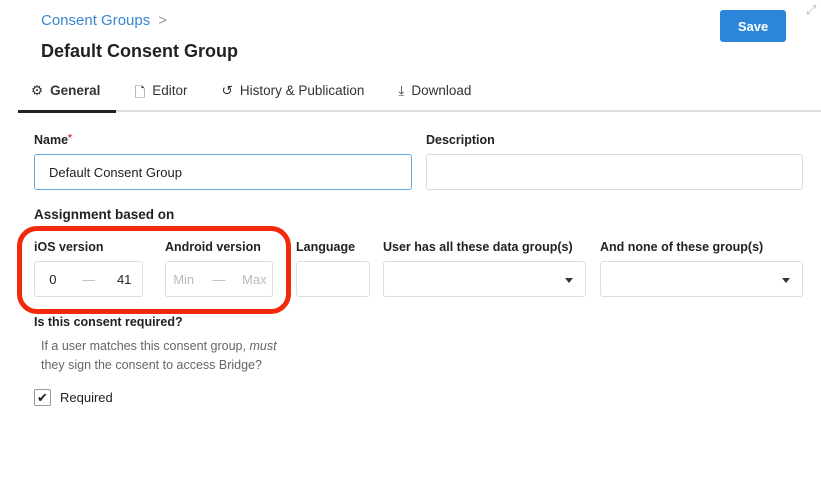 The height and width of the screenshot is (480, 821). Describe the element at coordinates (682, 247) in the screenshot. I see `none-groups-label: And none of these group(s)` at that location.